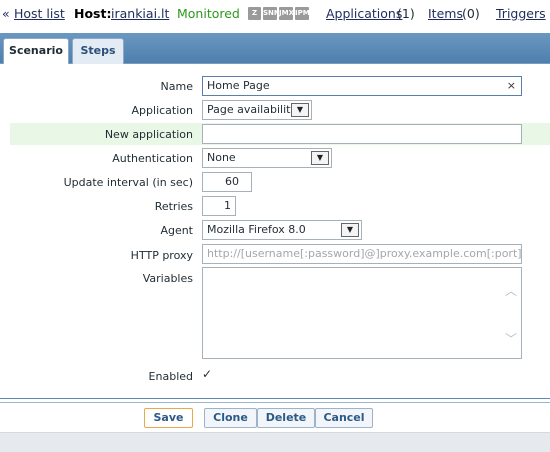 This screenshot has height=452, width=550. Describe the element at coordinates (362, 313) in the screenshot. I see `variables-textarea: ︿ ﹀` at that location.